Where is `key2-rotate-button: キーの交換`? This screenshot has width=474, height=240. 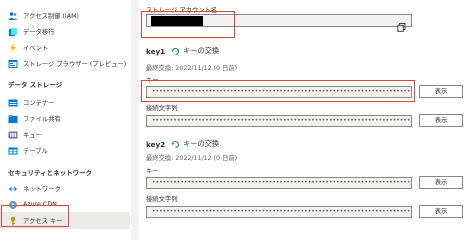
key2-rotate-button: キーの交換 is located at coordinates (195, 144).